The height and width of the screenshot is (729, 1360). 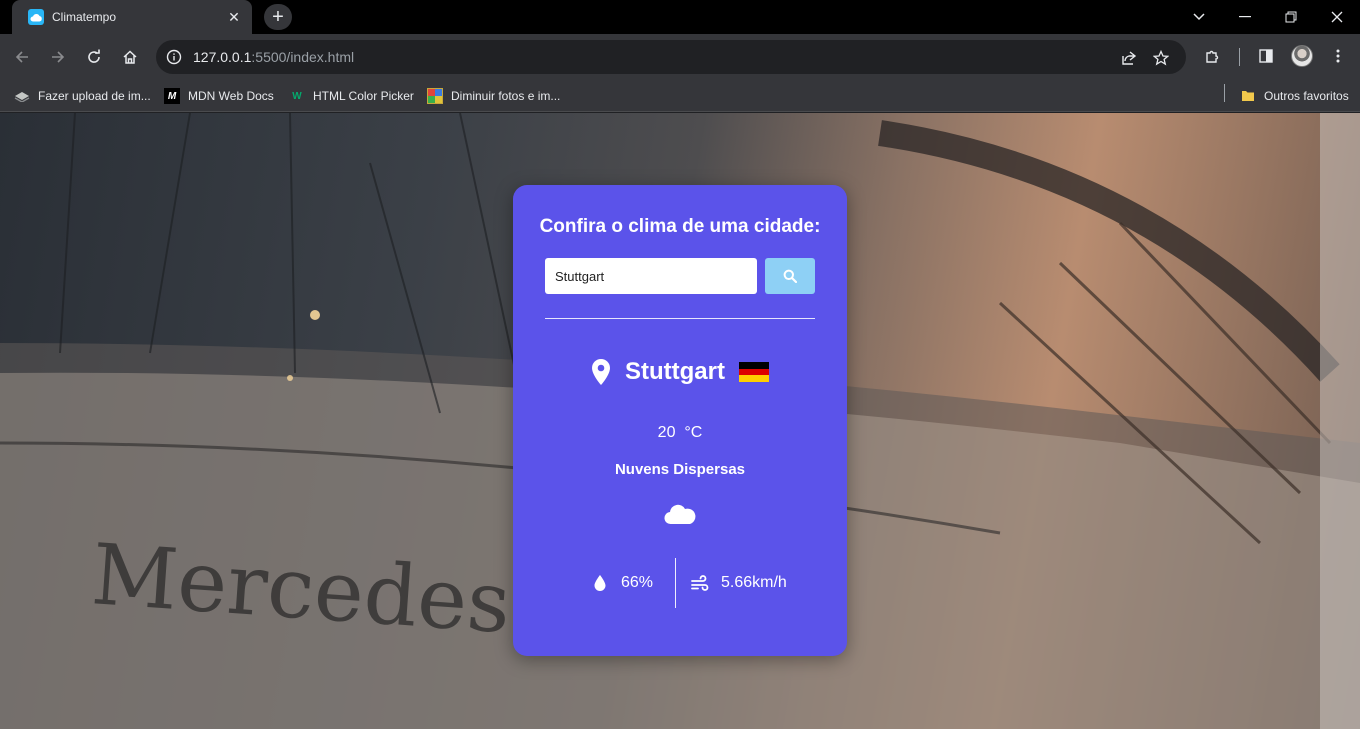 What do you see at coordinates (1306, 96) in the screenshot?
I see `other-bookmarks-label: Outros favoritos` at bounding box center [1306, 96].